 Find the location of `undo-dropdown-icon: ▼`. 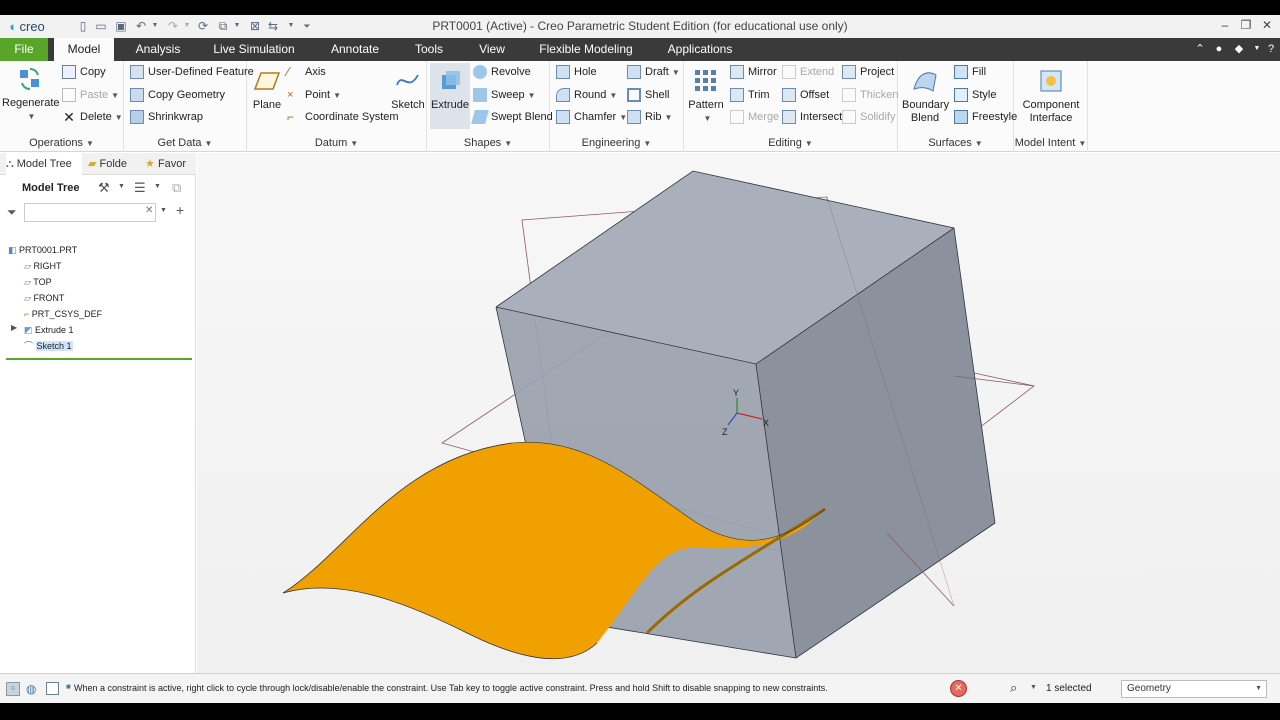

undo-dropdown-icon: ▼ is located at coordinates (155, 26).